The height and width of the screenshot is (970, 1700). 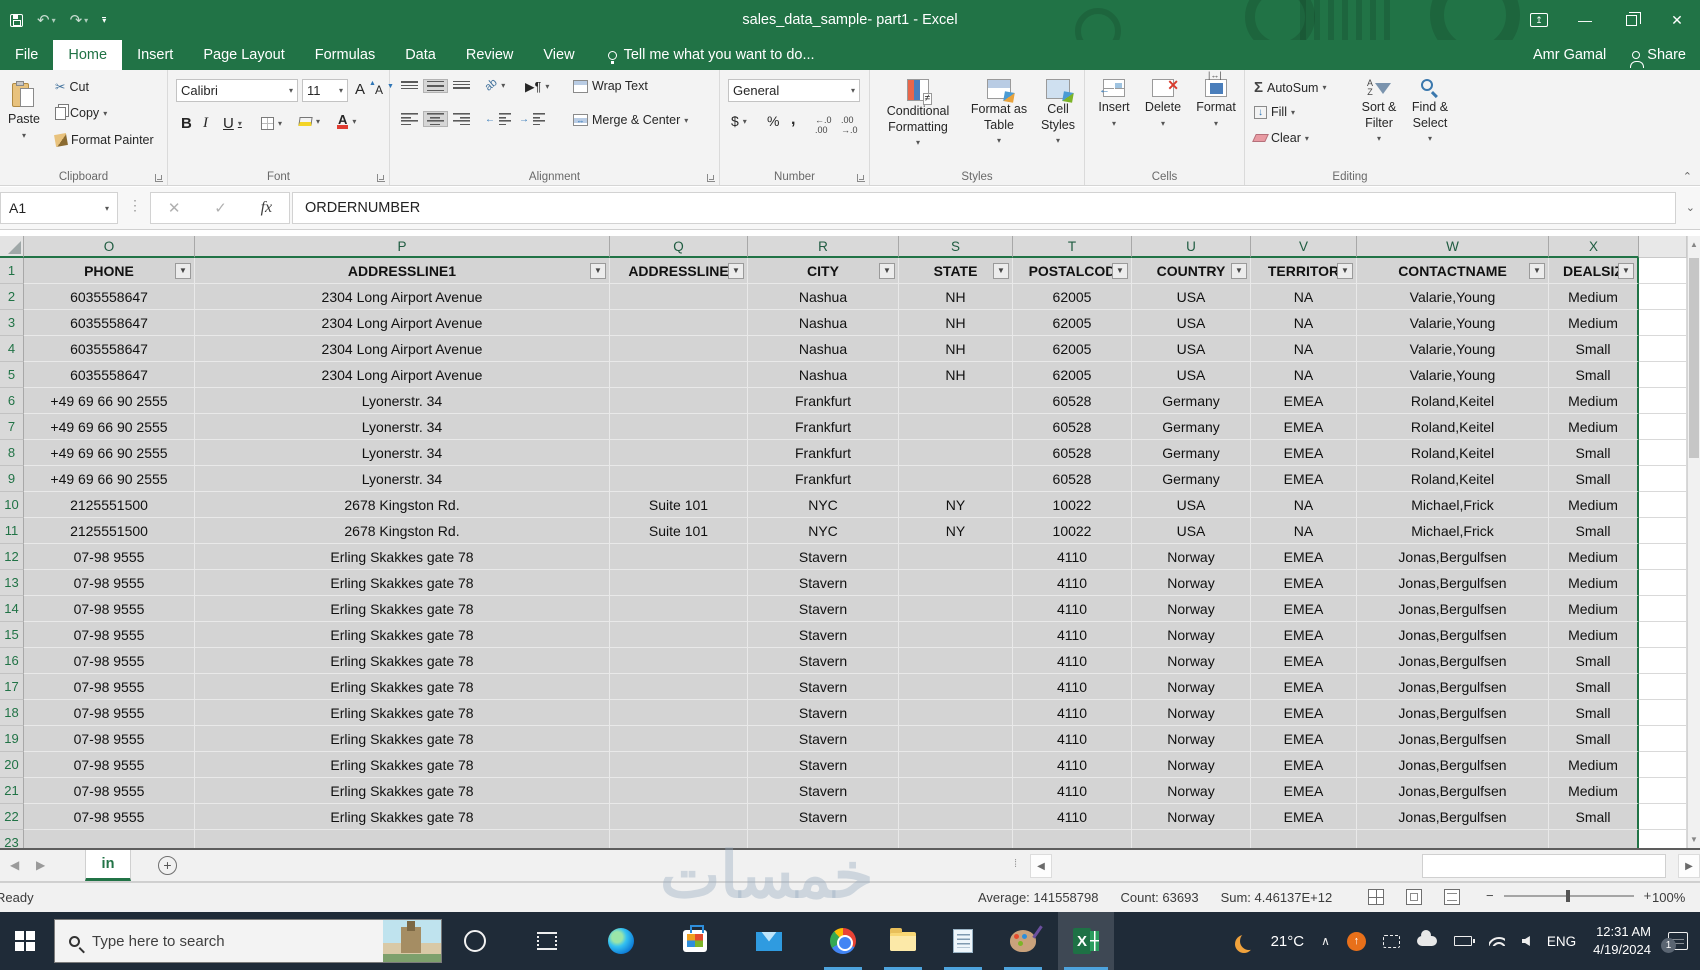 I want to click on number-dialog-launcher, so click(x=861, y=178).